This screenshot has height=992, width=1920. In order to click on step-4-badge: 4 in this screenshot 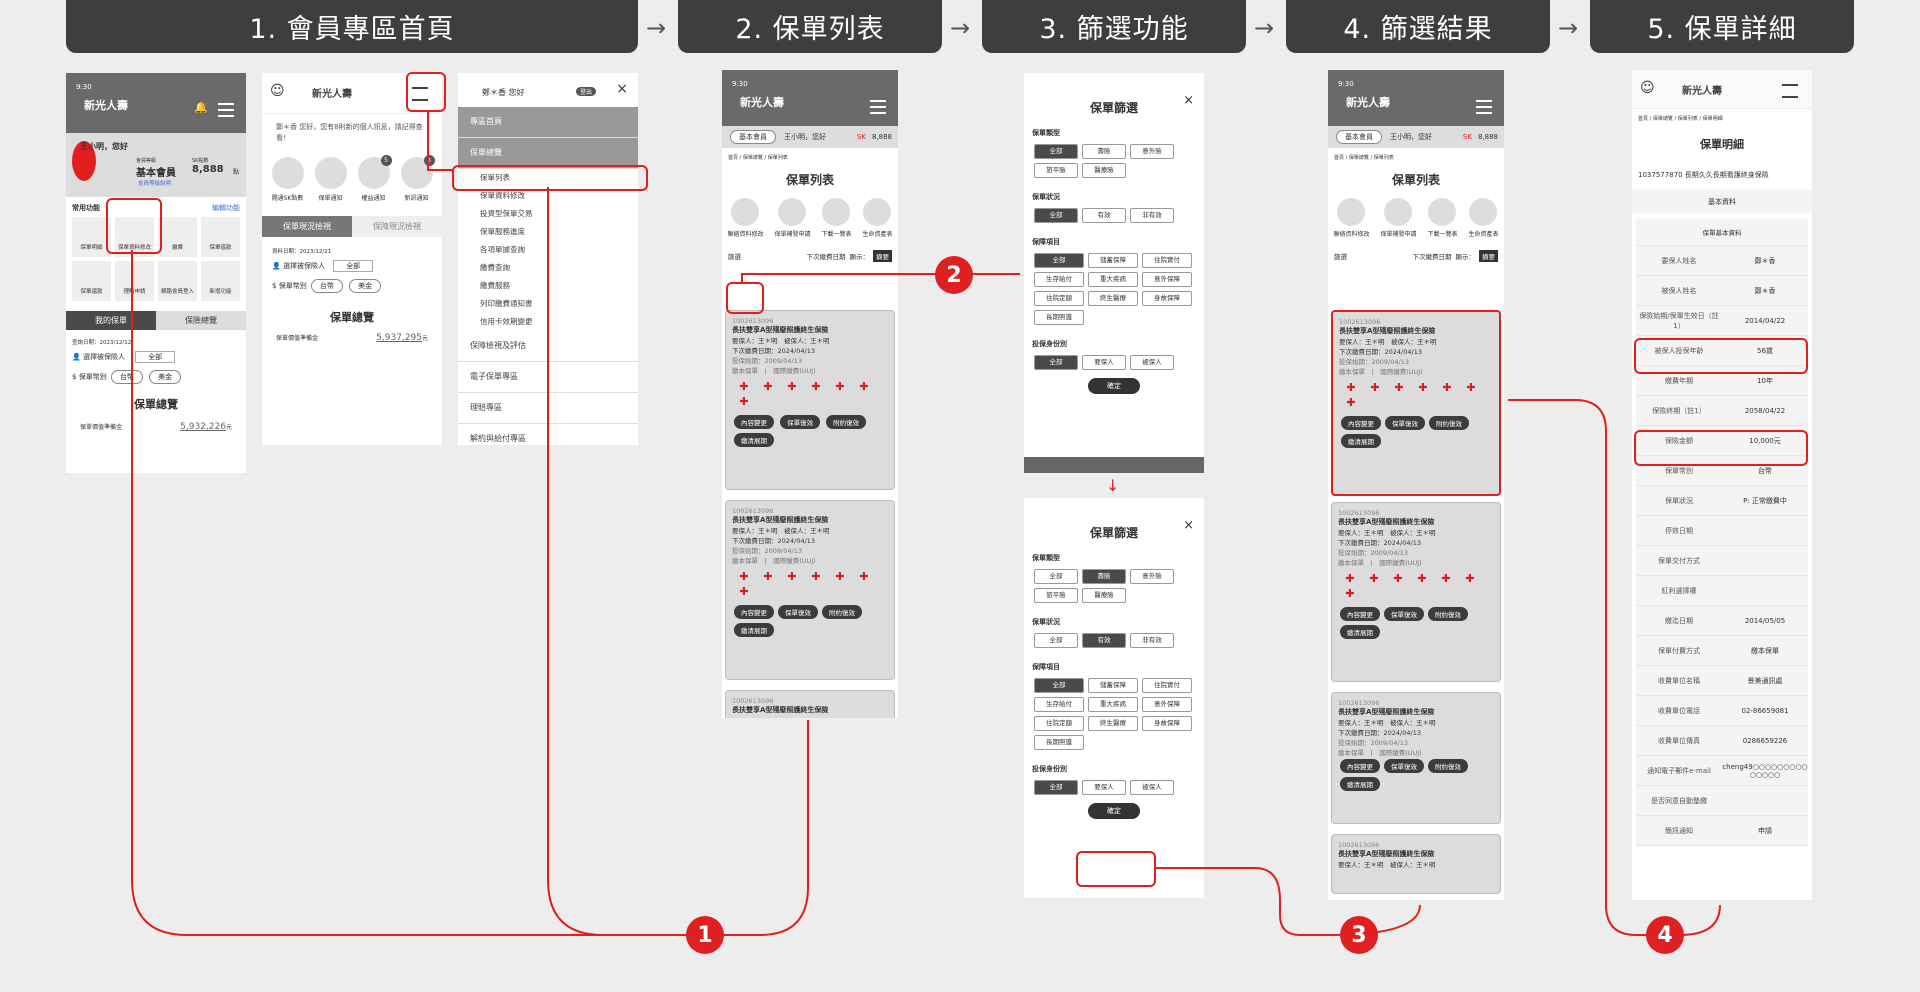, I will do `click(1665, 935)`.